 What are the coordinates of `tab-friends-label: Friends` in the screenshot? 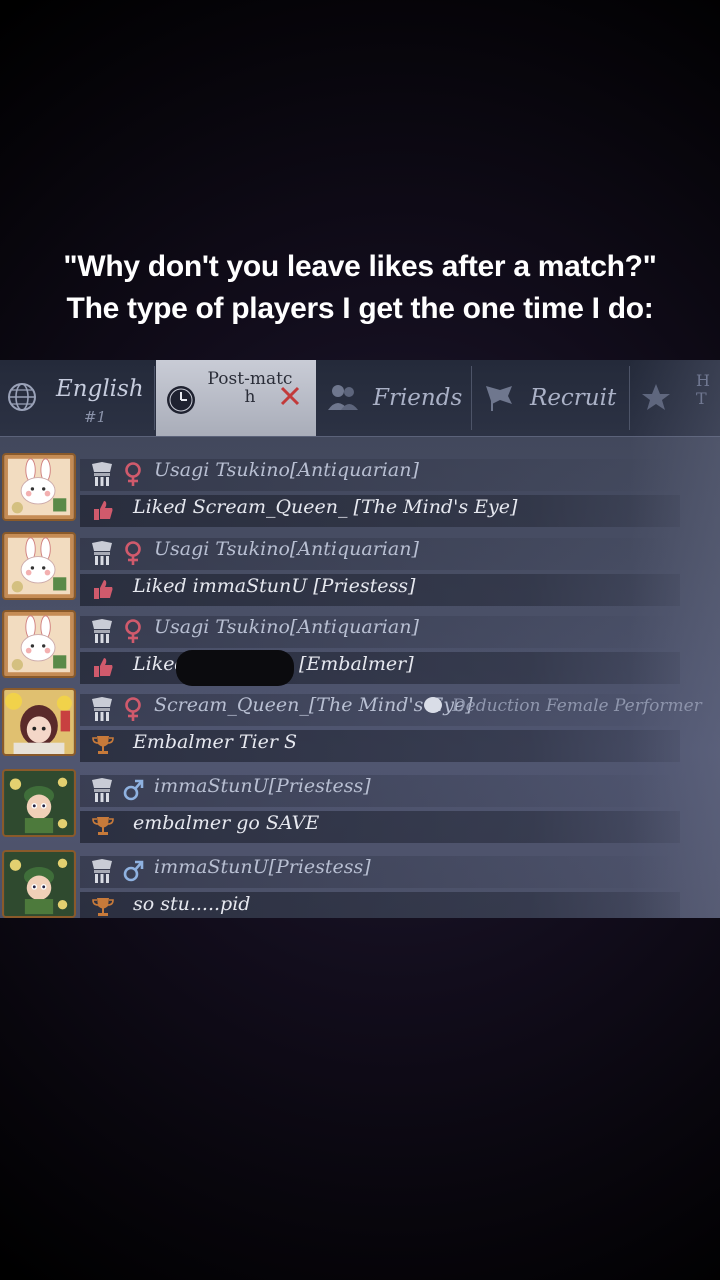 It's located at (418, 398).